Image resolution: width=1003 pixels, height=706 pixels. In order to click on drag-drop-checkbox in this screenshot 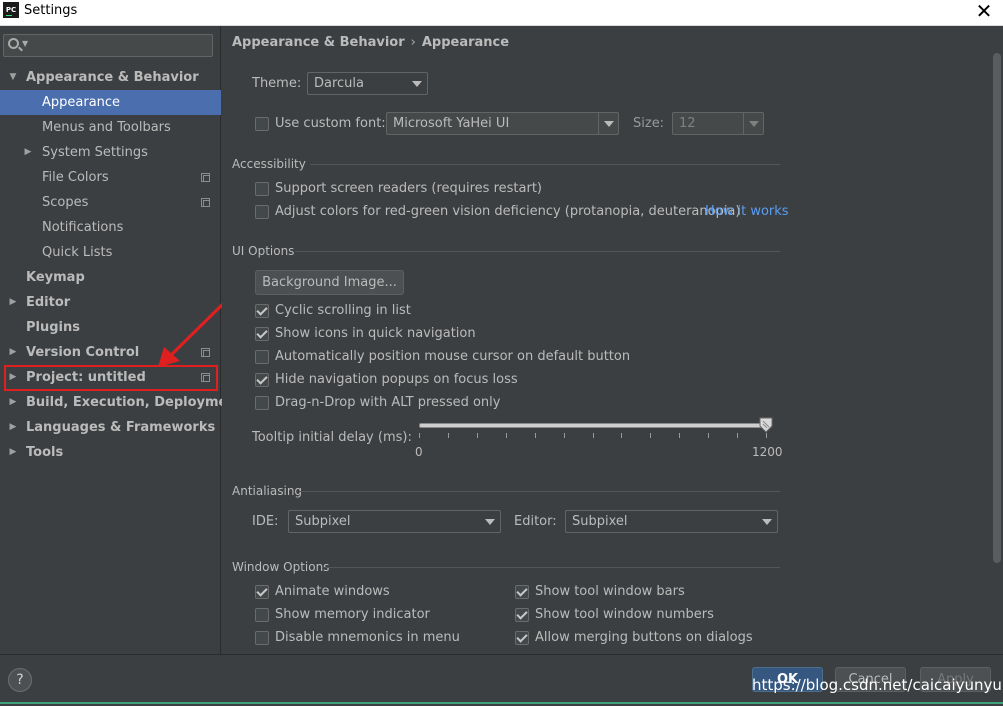, I will do `click(262, 403)`.